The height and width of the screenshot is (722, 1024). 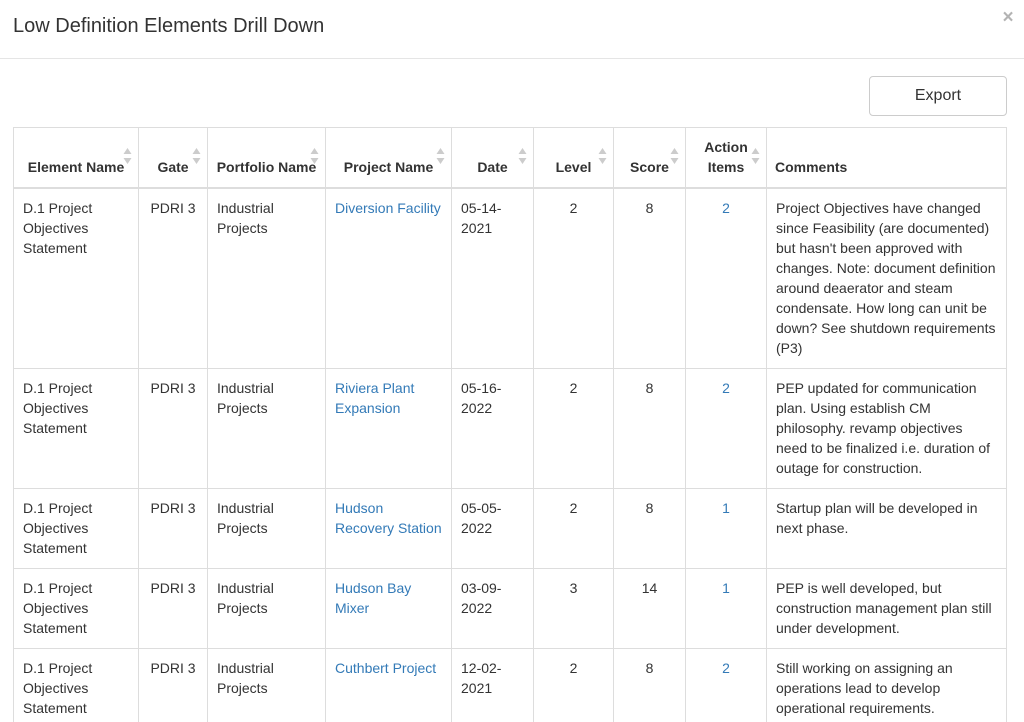 I want to click on column-header-comments: Comments, so click(x=886, y=158).